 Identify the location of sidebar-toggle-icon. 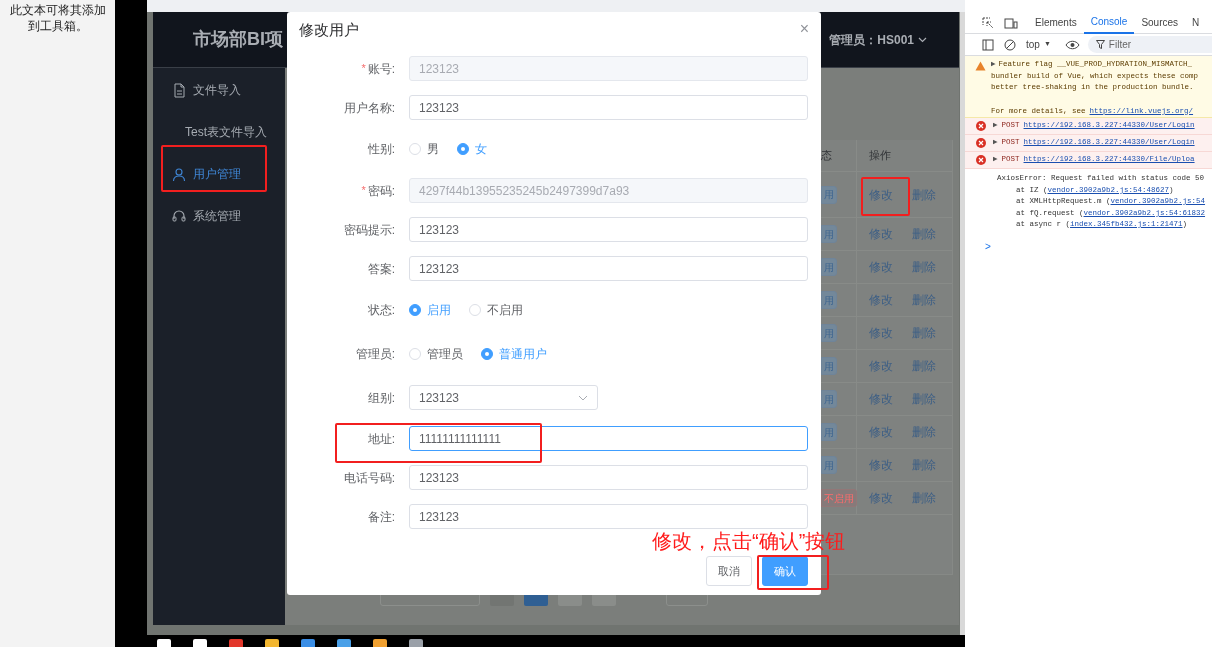
(988, 44).